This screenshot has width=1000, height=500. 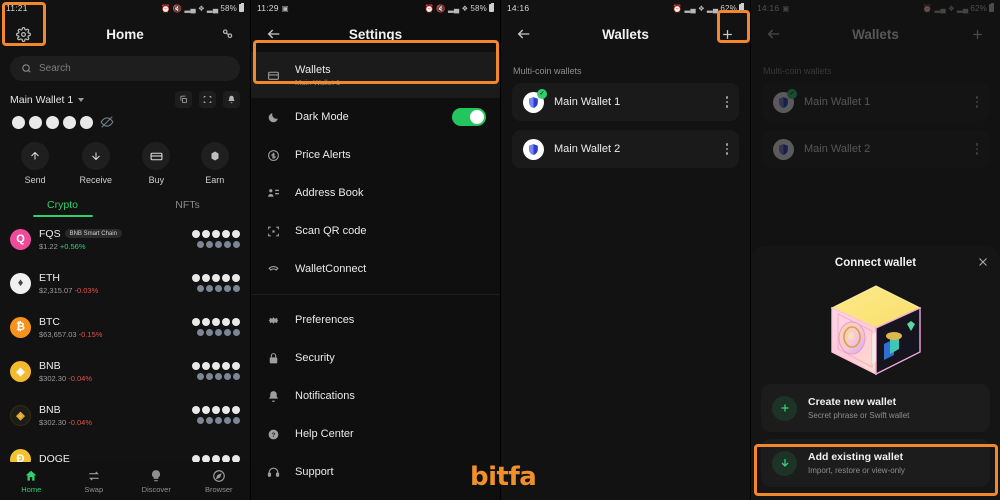 What do you see at coordinates (375, 231) in the screenshot?
I see `settings-item-scan-qr: Scan QR code` at bounding box center [375, 231].